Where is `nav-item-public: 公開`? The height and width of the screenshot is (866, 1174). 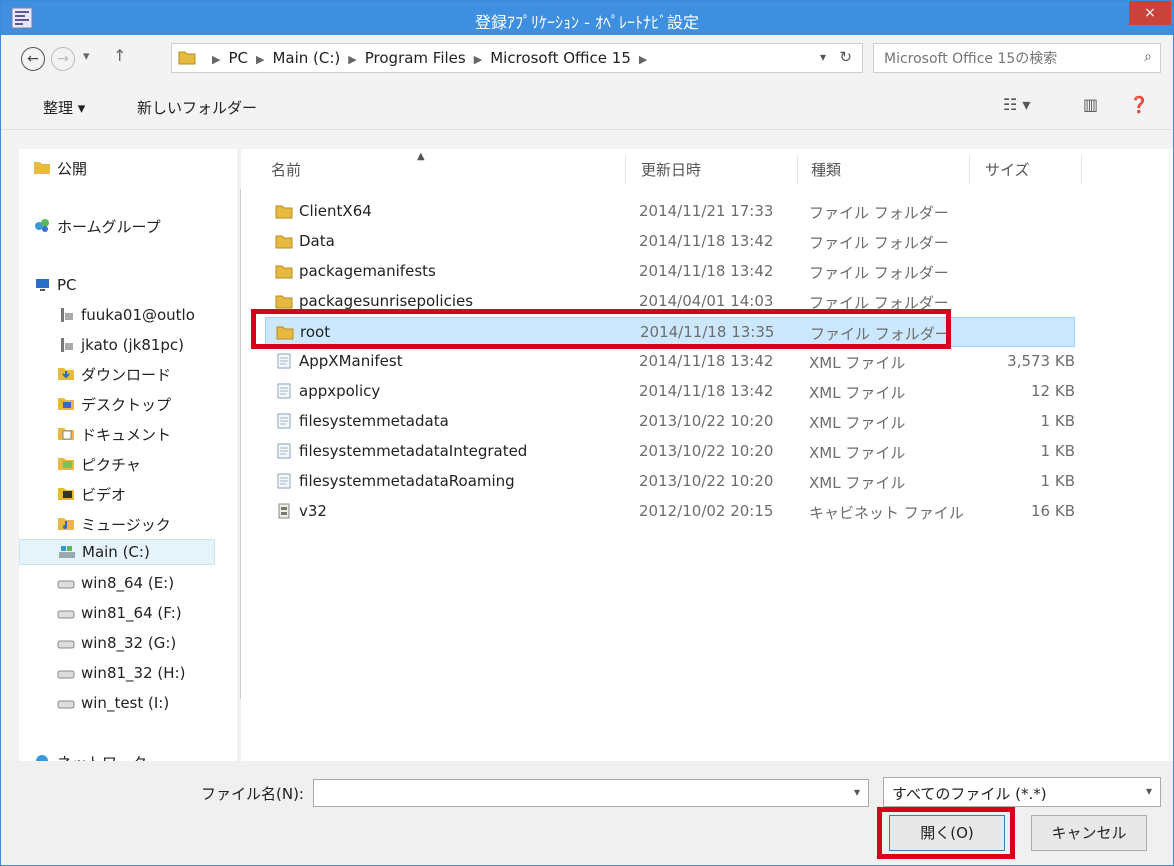 nav-item-public: 公開 is located at coordinates (131, 168).